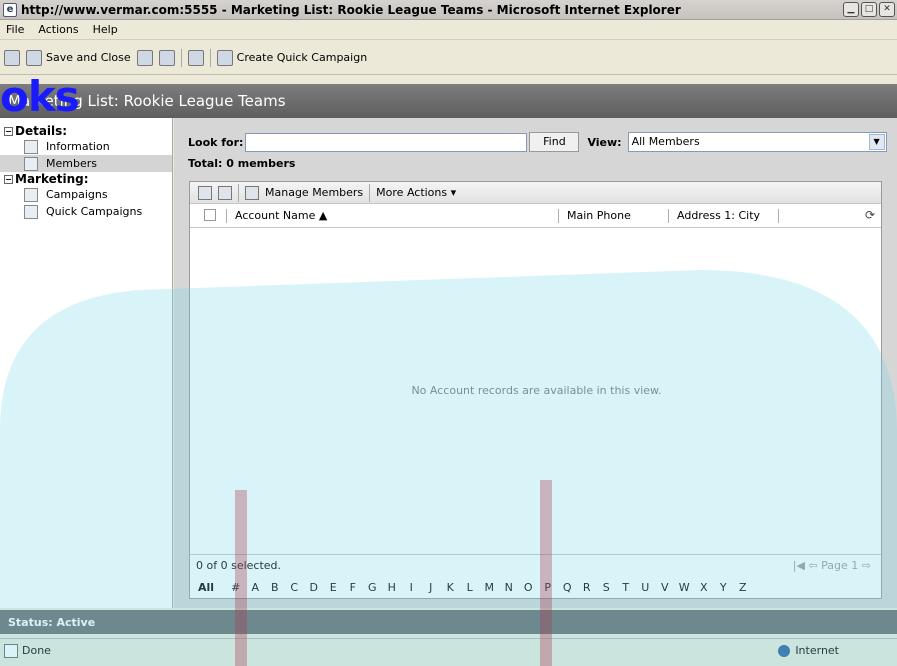  What do you see at coordinates (812, 565) in the screenshot?
I see `prev-page-icon: ⇦` at bounding box center [812, 565].